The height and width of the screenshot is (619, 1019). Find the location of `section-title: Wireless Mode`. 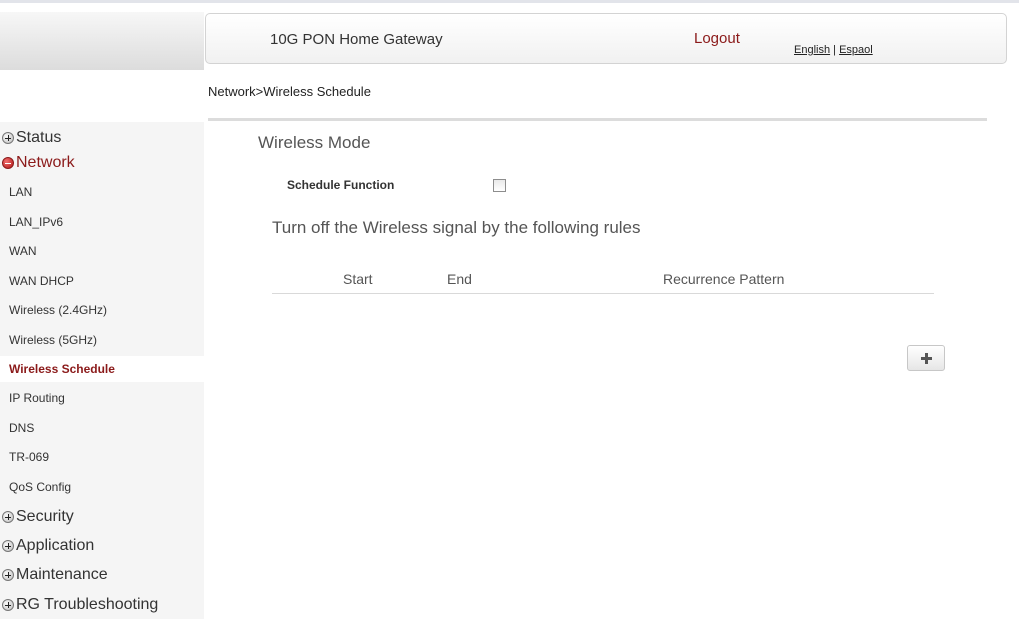

section-title: Wireless Mode is located at coordinates (314, 142).